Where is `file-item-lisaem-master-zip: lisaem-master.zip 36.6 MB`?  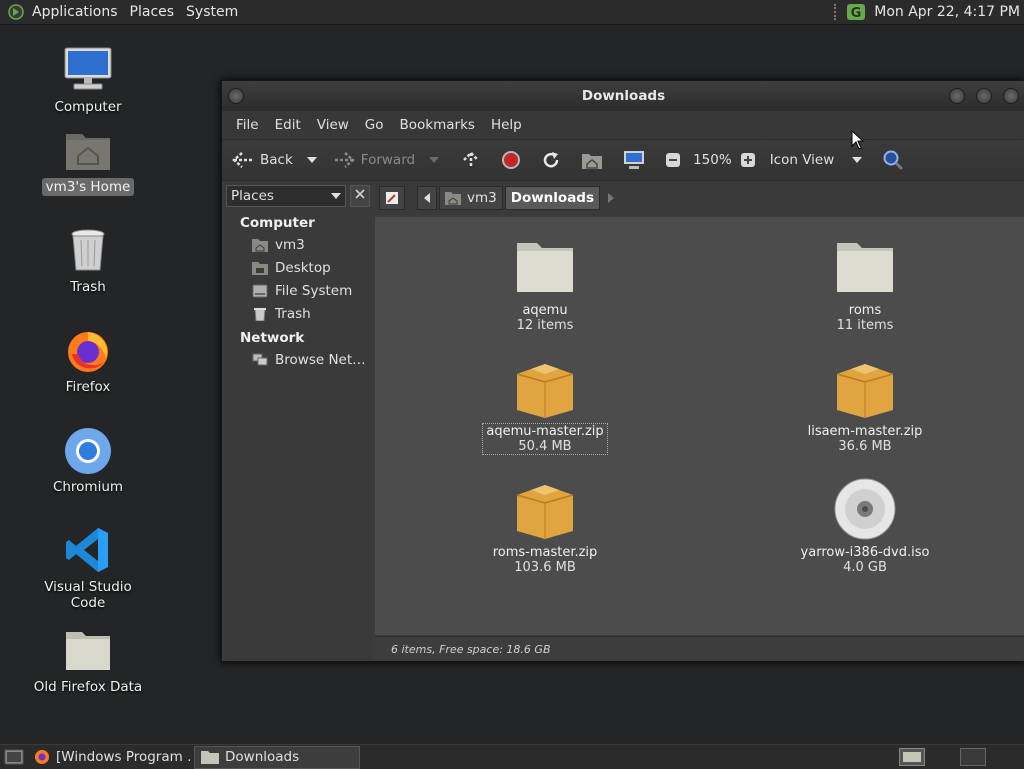 file-item-lisaem-master-zip: lisaem-master.zip 36.6 MB is located at coordinates (865, 405).